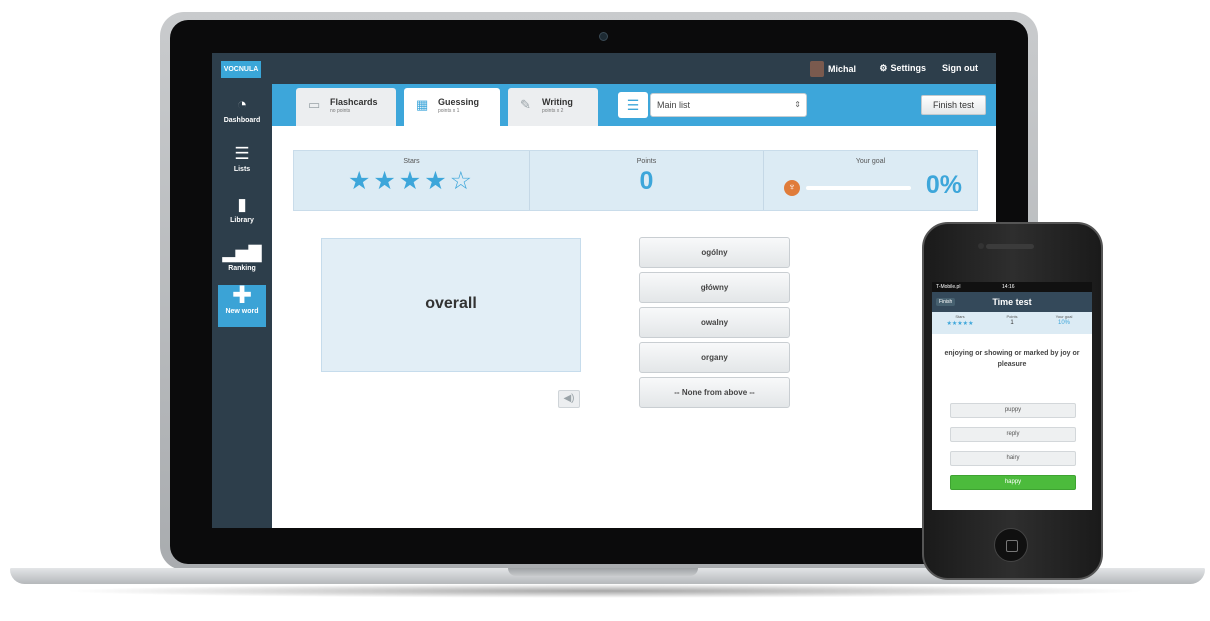  Describe the element at coordinates (960, 316) in the screenshot. I see `phone-stars-label: Stars` at that location.